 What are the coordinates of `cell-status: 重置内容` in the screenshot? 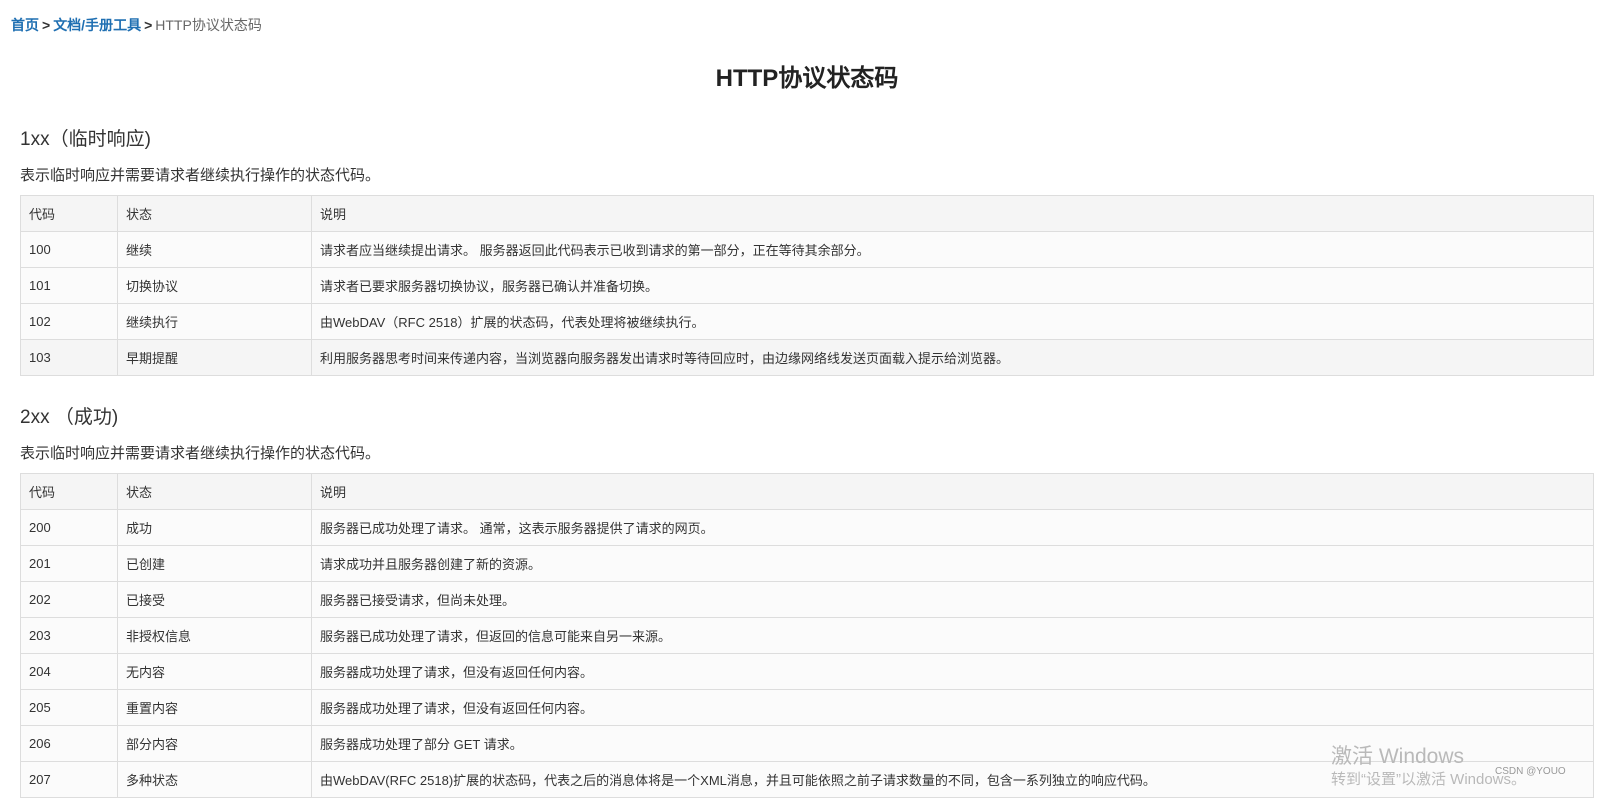 It's located at (214, 707).